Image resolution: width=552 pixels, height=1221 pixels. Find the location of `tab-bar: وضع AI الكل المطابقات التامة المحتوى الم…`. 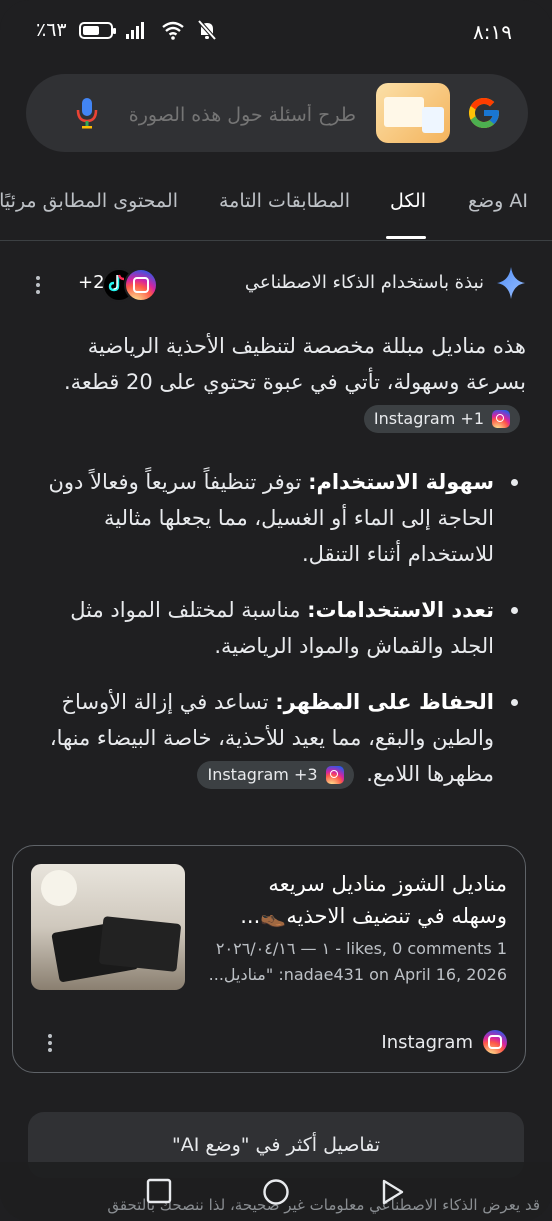

tab-bar: وضع AI الكل المطابقات التامة المحتوى الم… is located at coordinates (276, 213).